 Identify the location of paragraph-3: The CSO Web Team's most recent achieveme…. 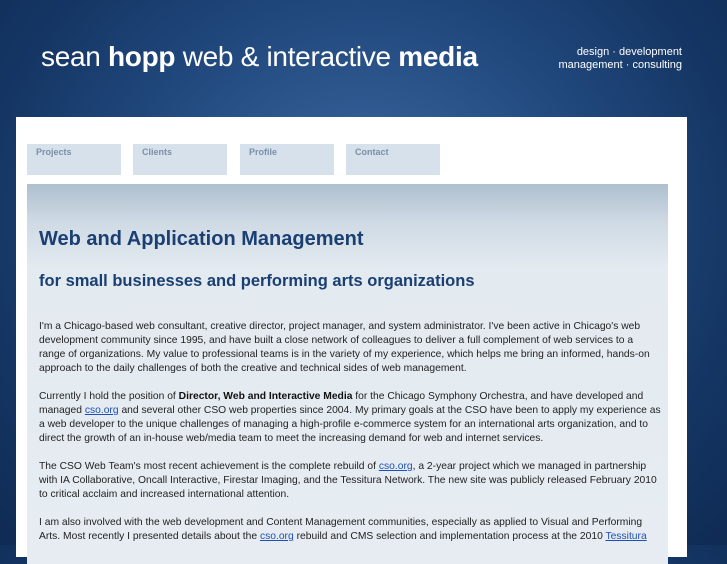
(350, 481).